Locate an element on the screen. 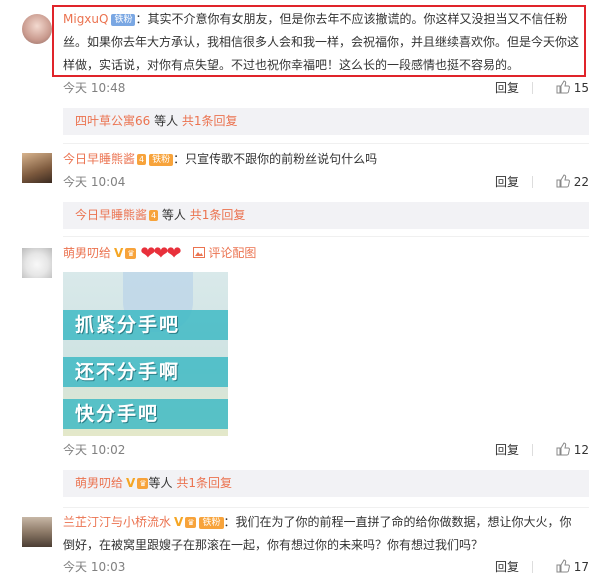 This screenshot has width=601, height=583. comment-time: 今天 10:02 is located at coordinates (94, 450).